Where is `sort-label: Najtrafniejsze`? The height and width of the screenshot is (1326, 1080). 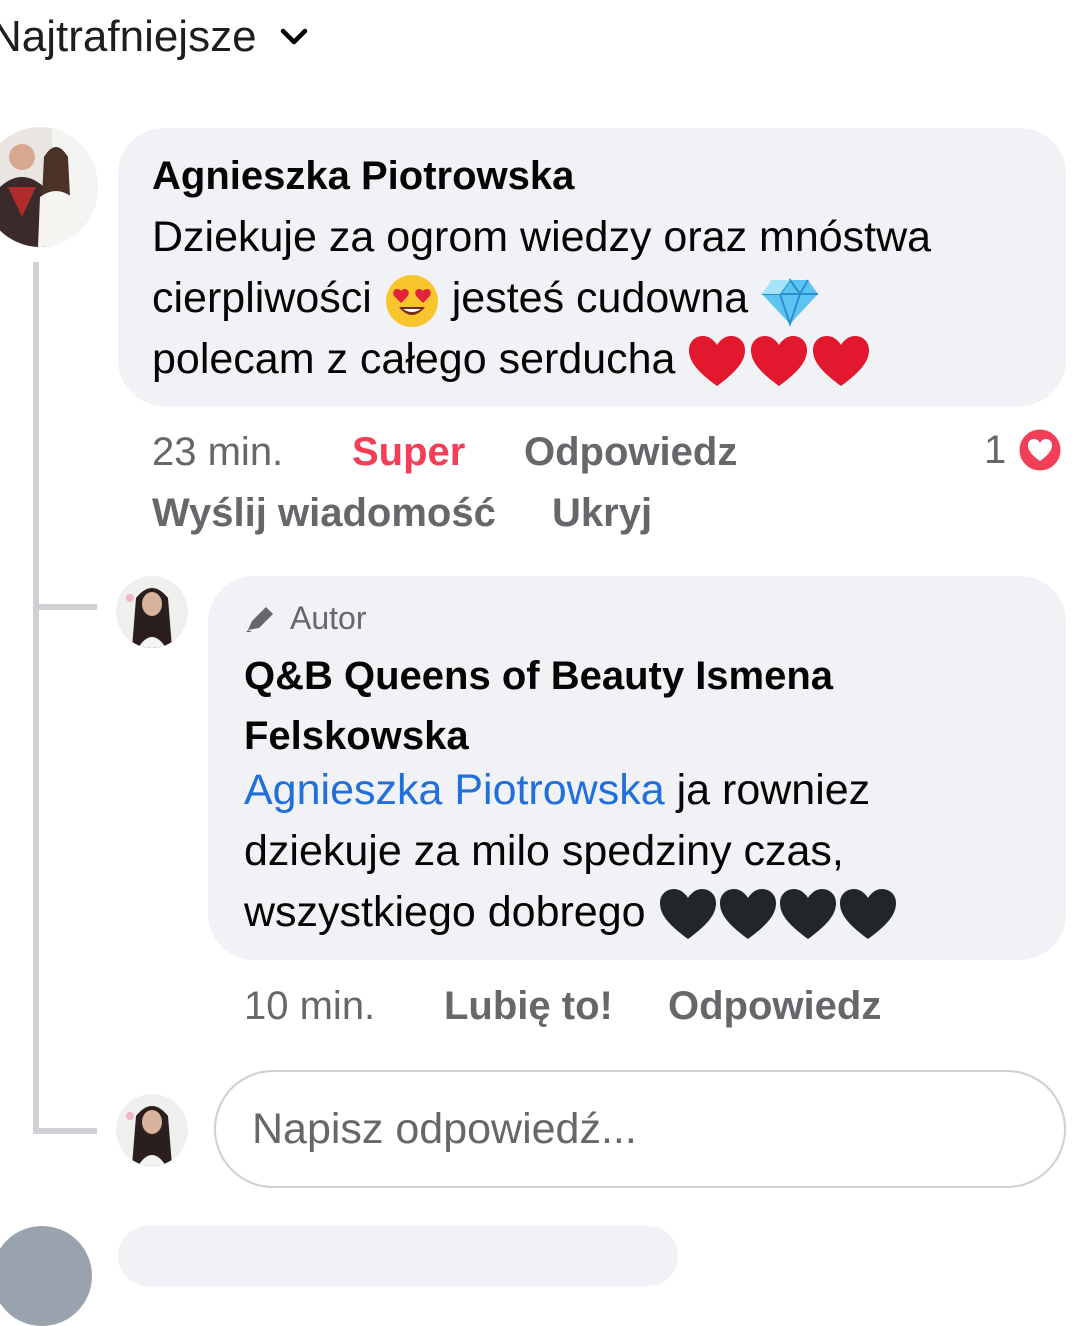 sort-label: Najtrafniejsze is located at coordinates (128, 36).